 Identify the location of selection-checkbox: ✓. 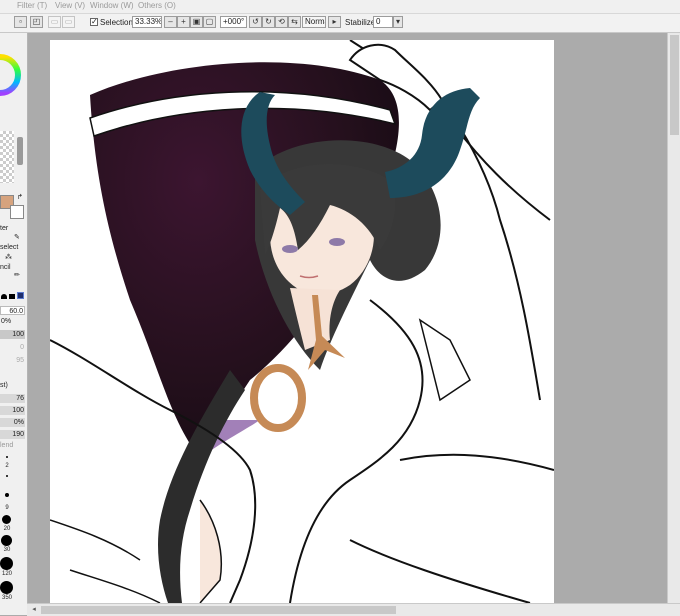
(94, 22).